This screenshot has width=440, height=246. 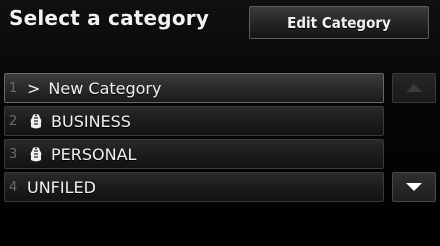 What do you see at coordinates (91, 121) in the screenshot?
I see `list-item-label: BUSINESS` at bounding box center [91, 121].